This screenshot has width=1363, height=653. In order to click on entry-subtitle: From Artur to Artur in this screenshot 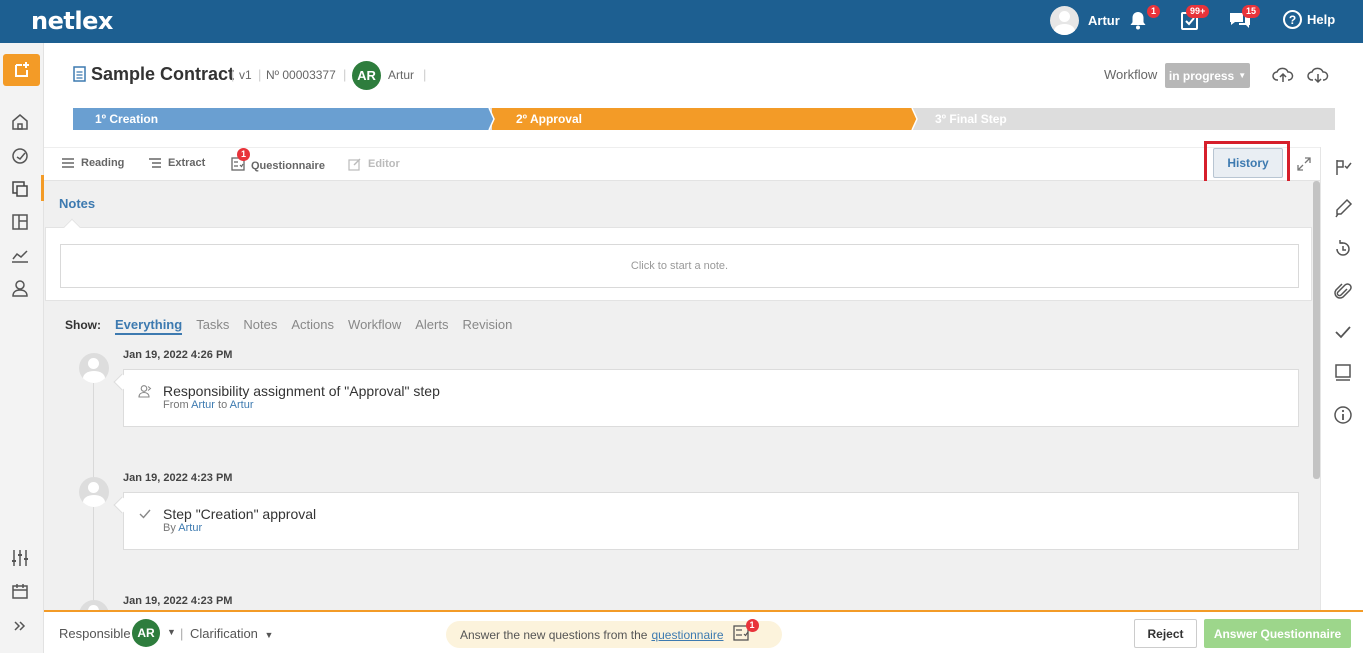, I will do `click(208, 405)`.